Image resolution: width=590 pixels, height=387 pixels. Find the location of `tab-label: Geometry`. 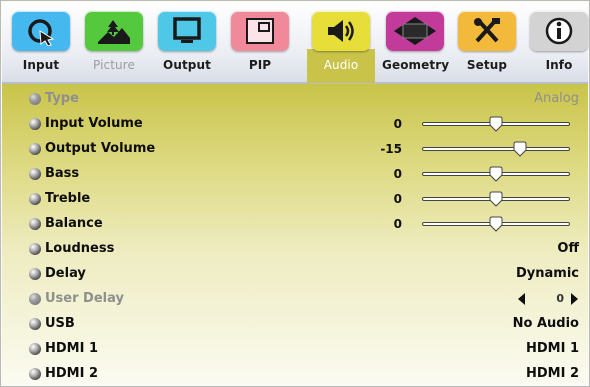

tab-label: Geometry is located at coordinates (416, 65).